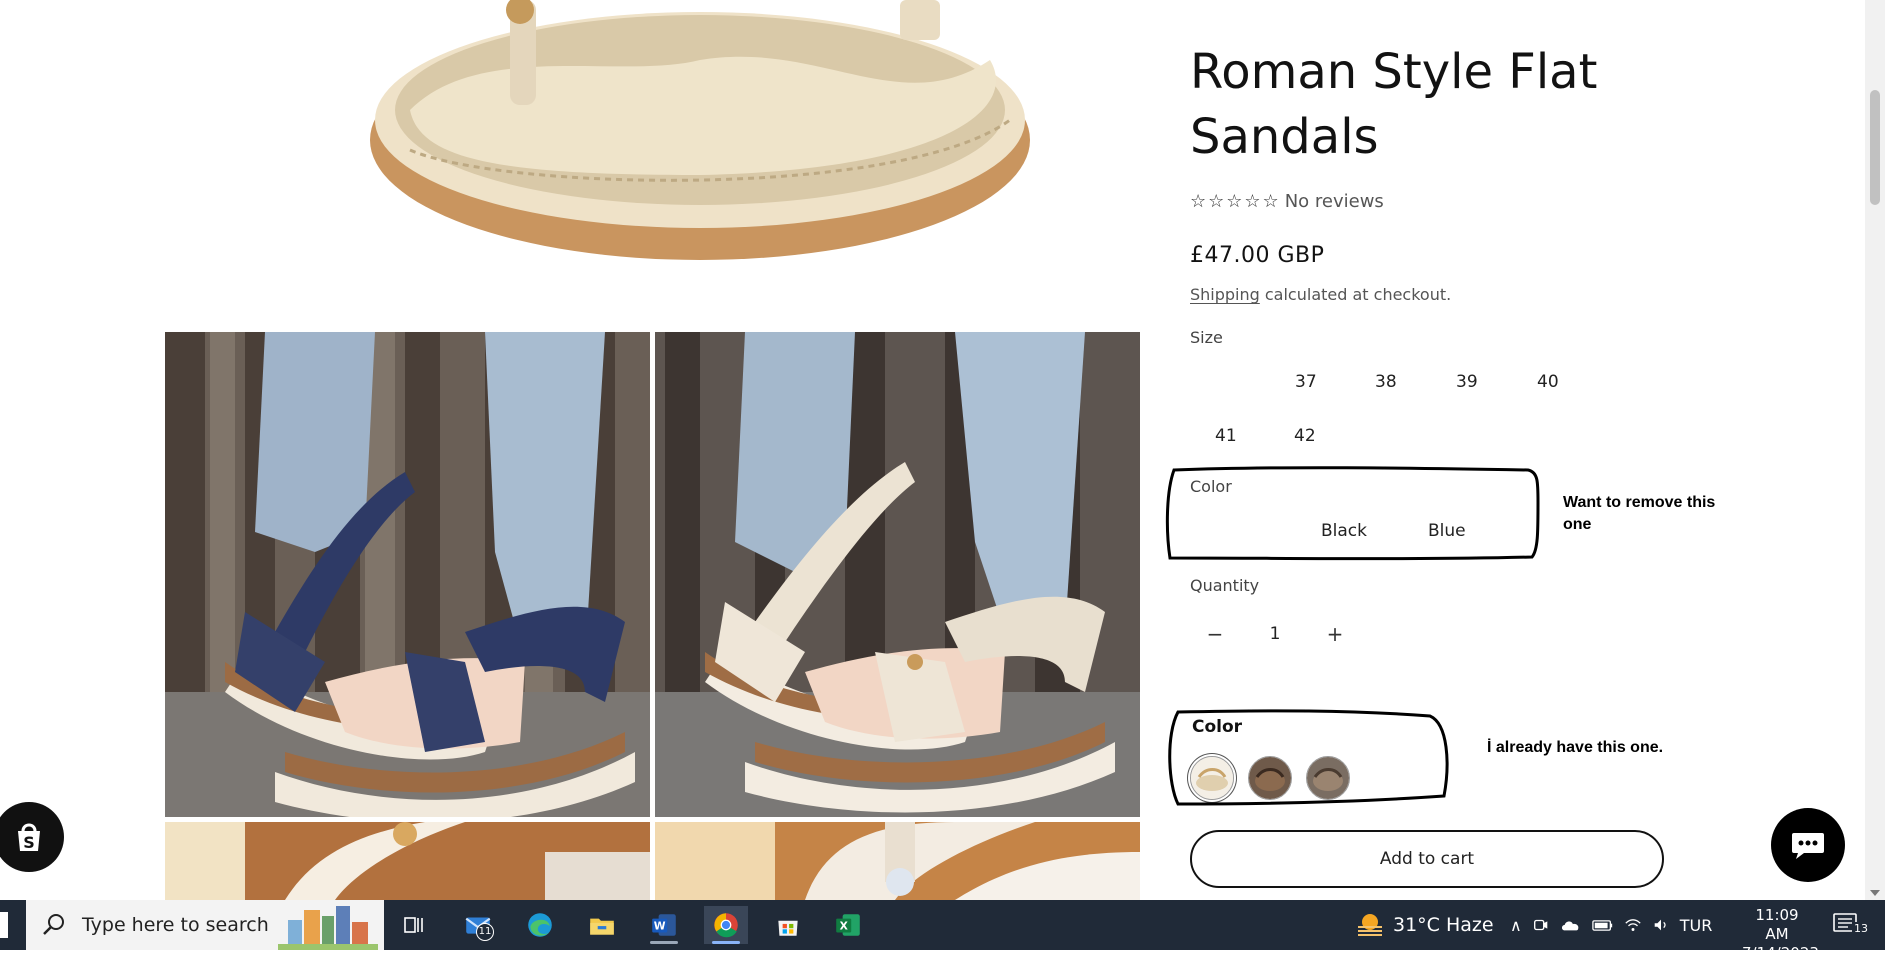 Image resolution: width=1885 pixels, height=963 pixels. Describe the element at coordinates (726, 942) in the screenshot. I see `chrome-active-indicator` at that location.